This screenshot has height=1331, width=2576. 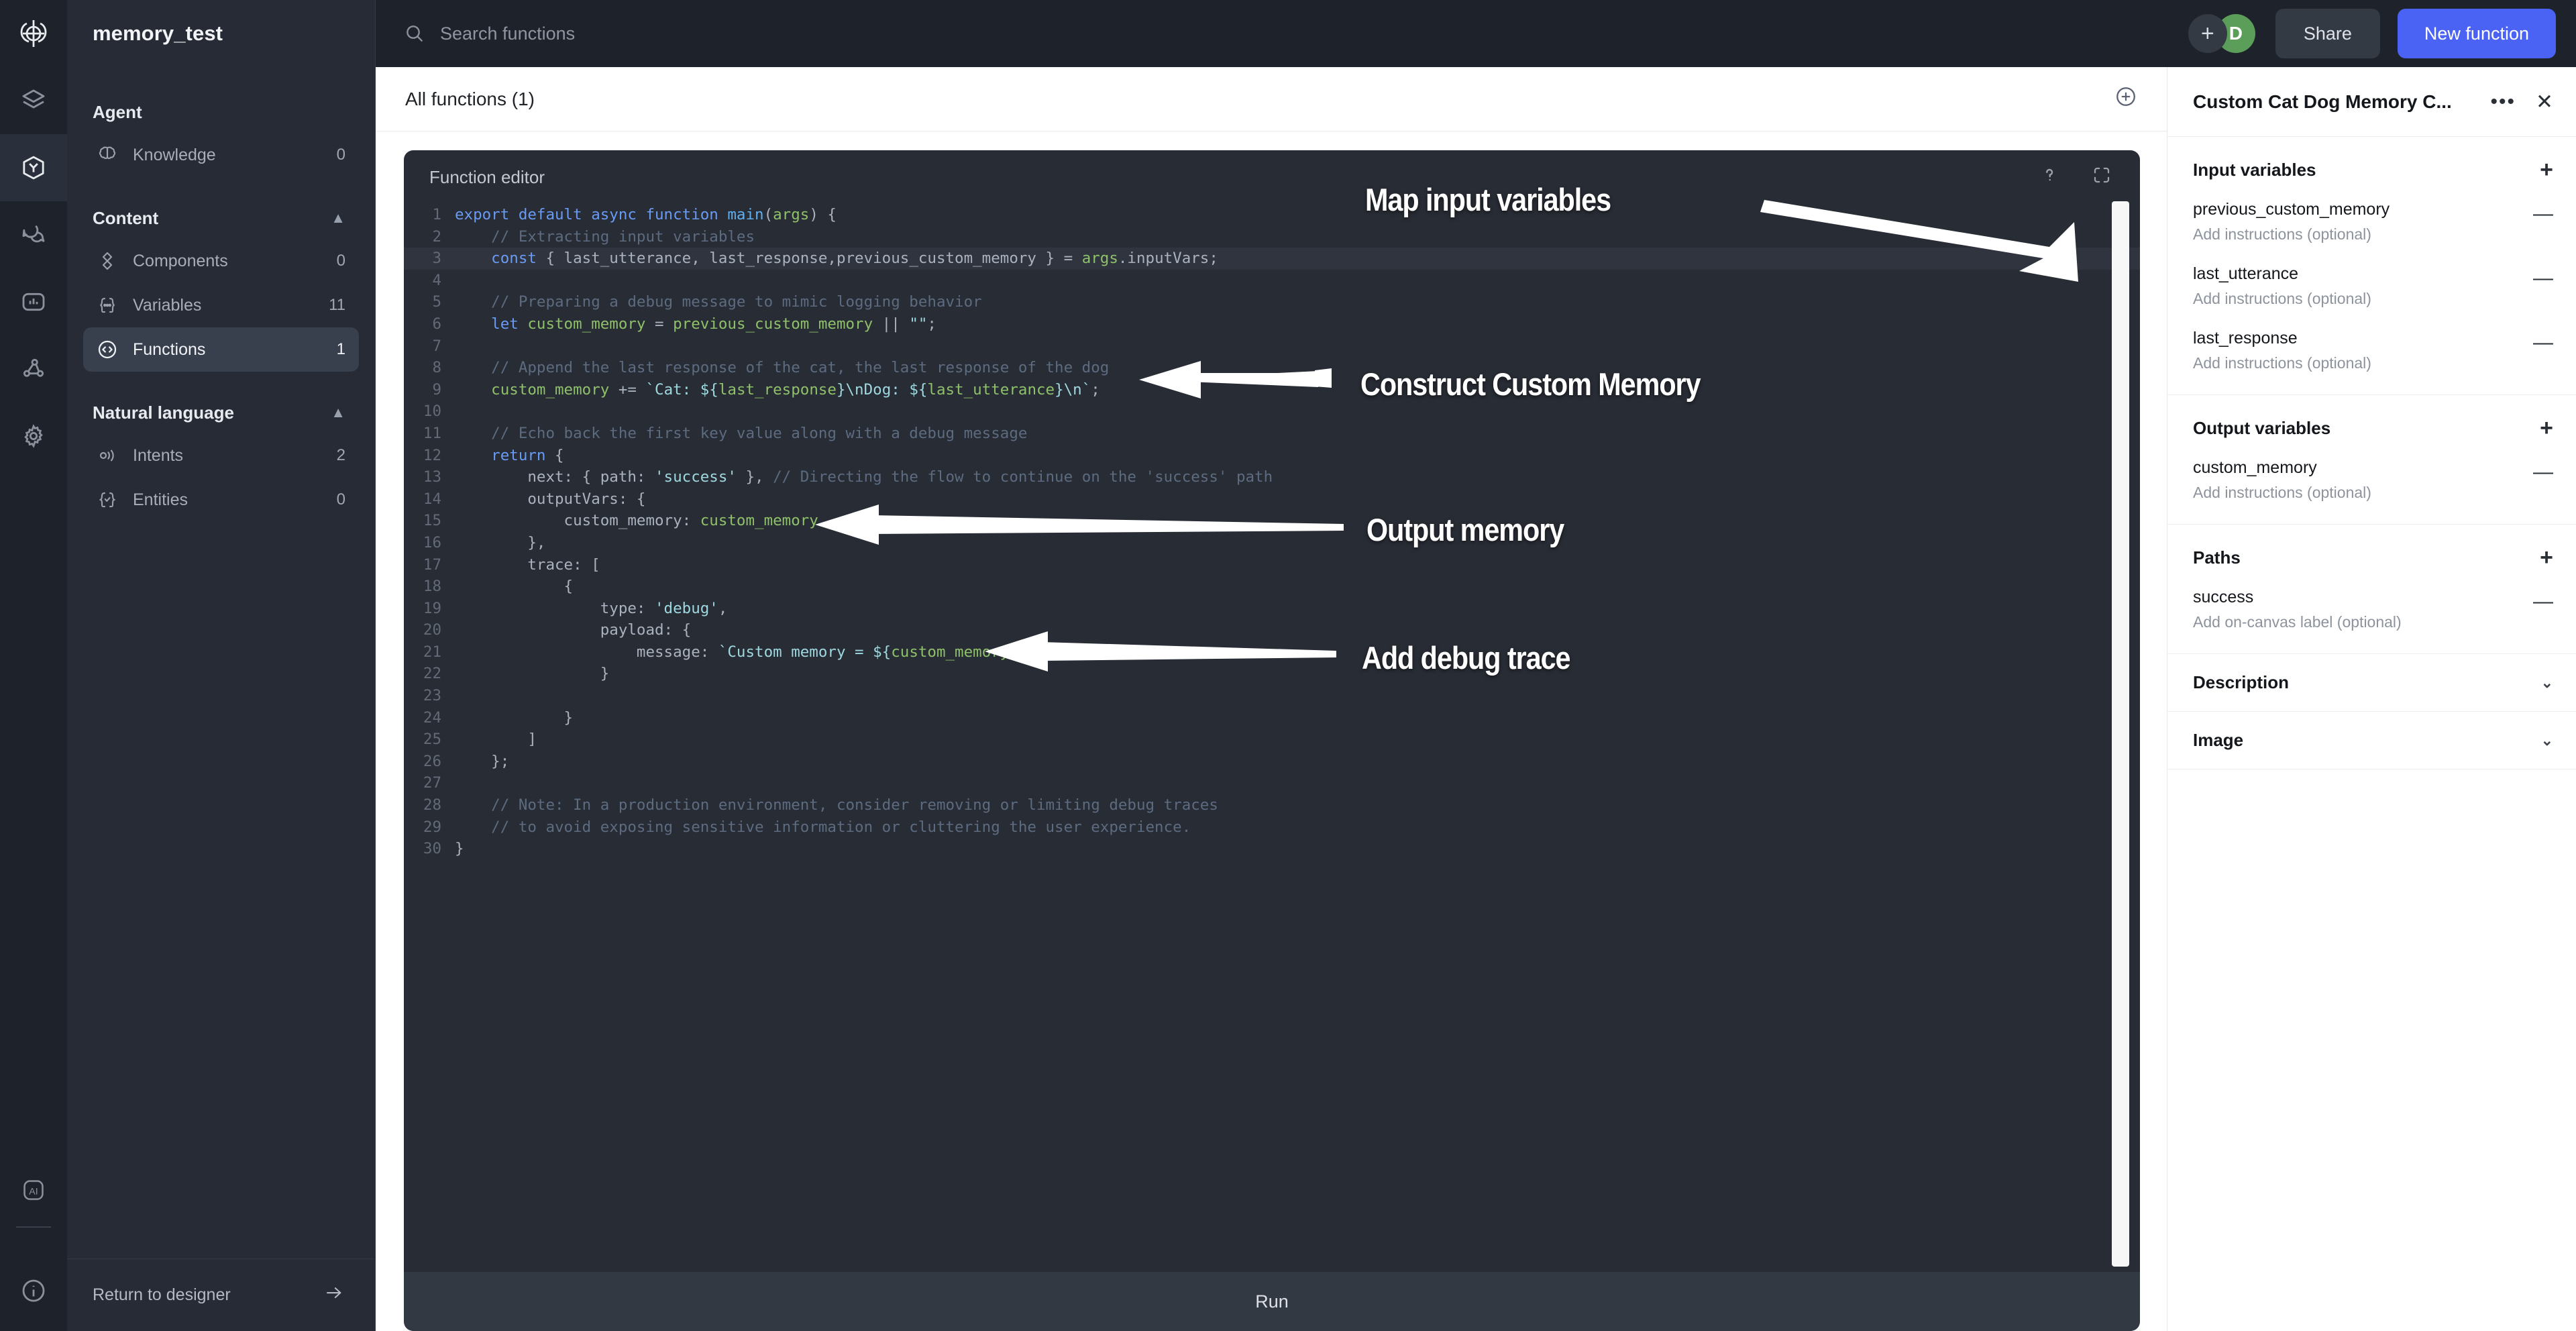 I want to click on run-button: Run, so click(x=1272, y=1301).